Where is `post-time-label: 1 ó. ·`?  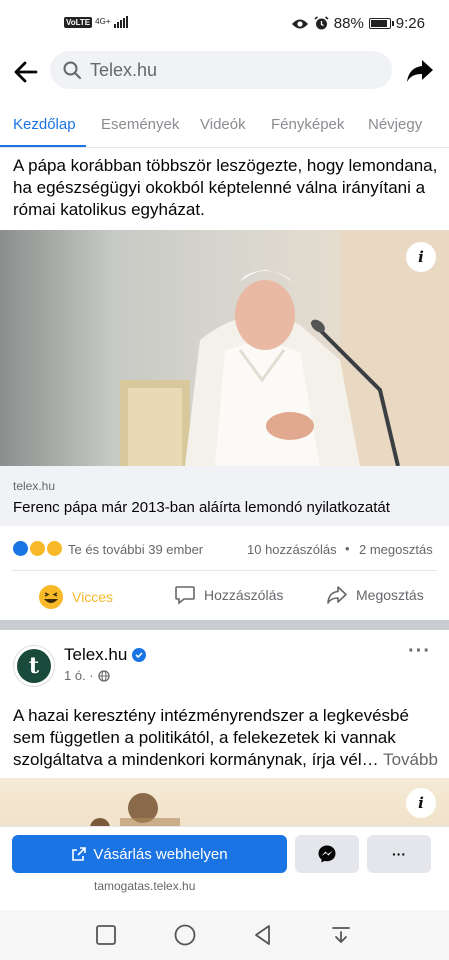
post-time-label: 1 ó. · is located at coordinates (79, 675).